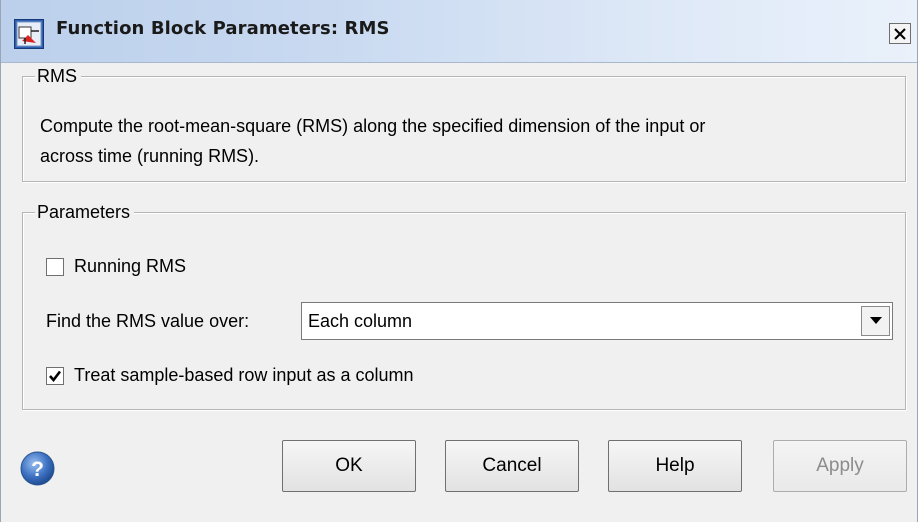 This screenshot has height=522, width=918. I want to click on close-icon, so click(900, 33).